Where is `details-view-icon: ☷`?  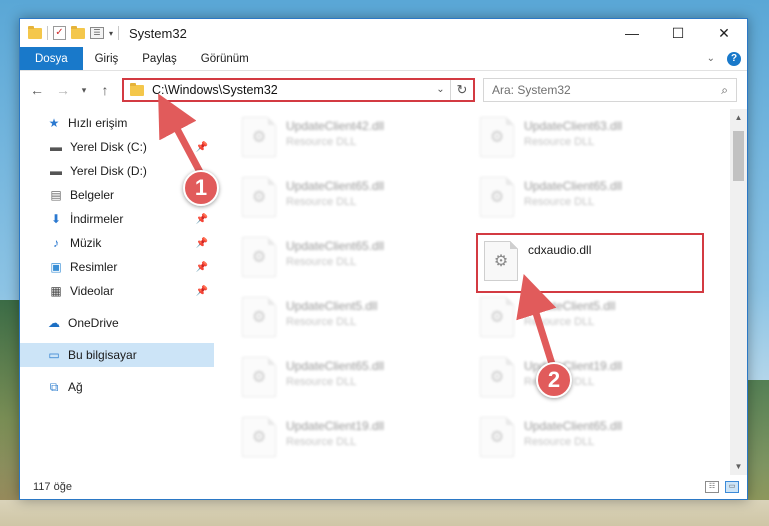 details-view-icon: ☷ is located at coordinates (712, 487).